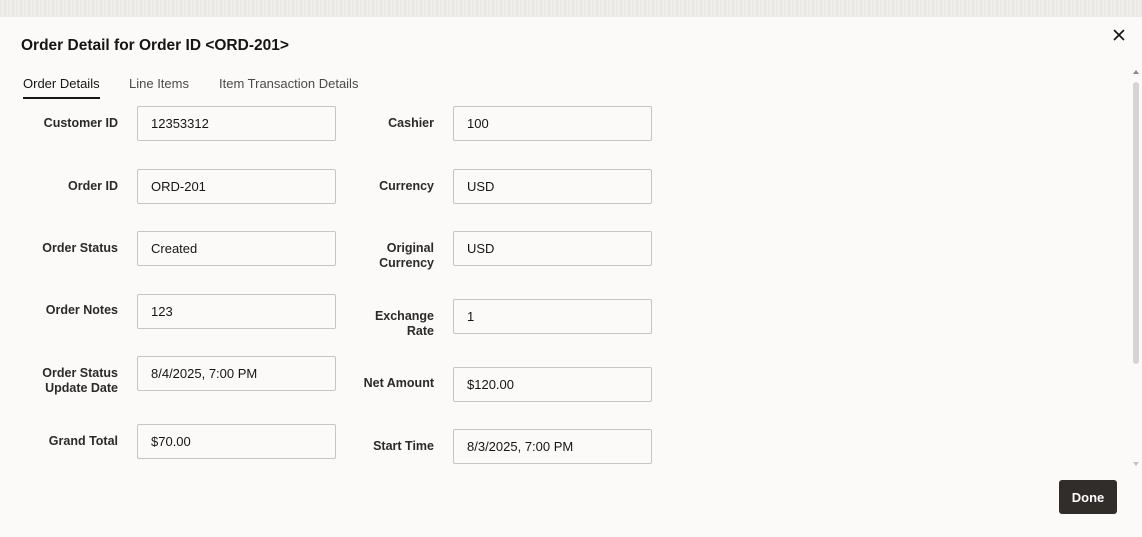 The height and width of the screenshot is (537, 1142). Describe the element at coordinates (1136, 464) in the screenshot. I see `scroll-down-arrow-icon` at that location.